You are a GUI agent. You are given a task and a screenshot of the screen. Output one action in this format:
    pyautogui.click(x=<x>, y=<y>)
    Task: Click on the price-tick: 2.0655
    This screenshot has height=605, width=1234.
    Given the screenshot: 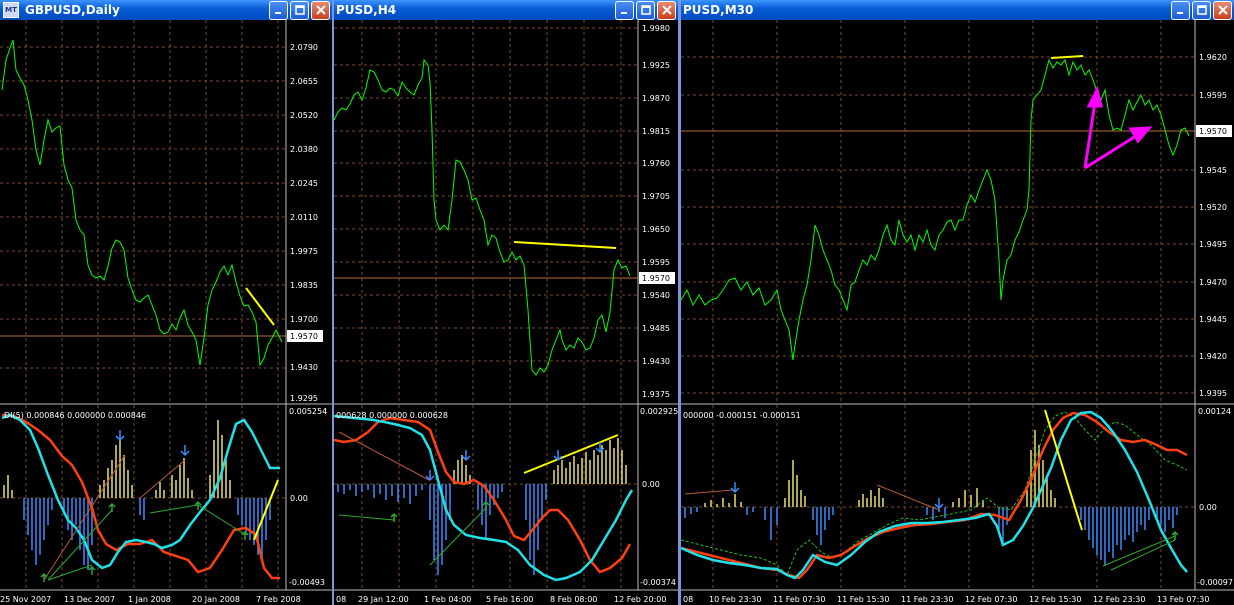 What is the action you would take?
    pyautogui.click(x=304, y=81)
    